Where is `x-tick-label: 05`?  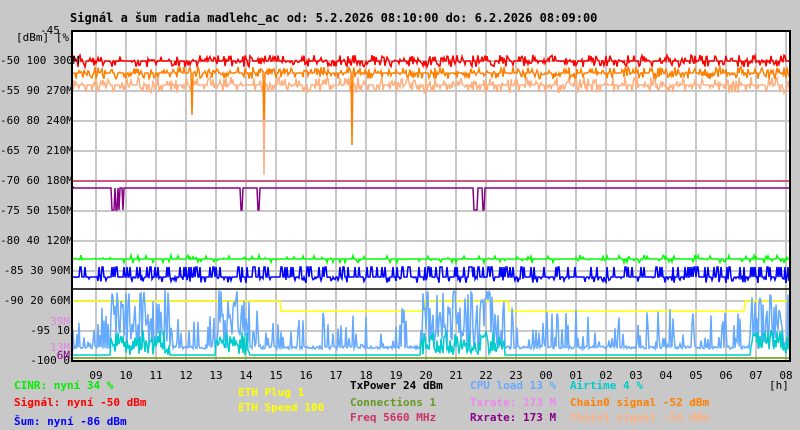 x-tick-label: 05 is located at coordinates (696, 375).